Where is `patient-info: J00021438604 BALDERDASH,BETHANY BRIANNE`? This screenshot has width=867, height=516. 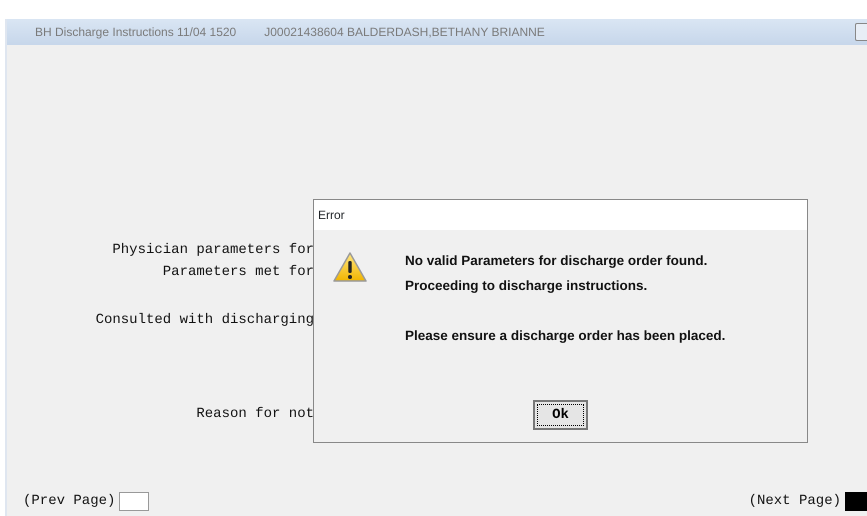 patient-info: J00021438604 BALDERDASH,BETHANY BRIANNE is located at coordinates (404, 32).